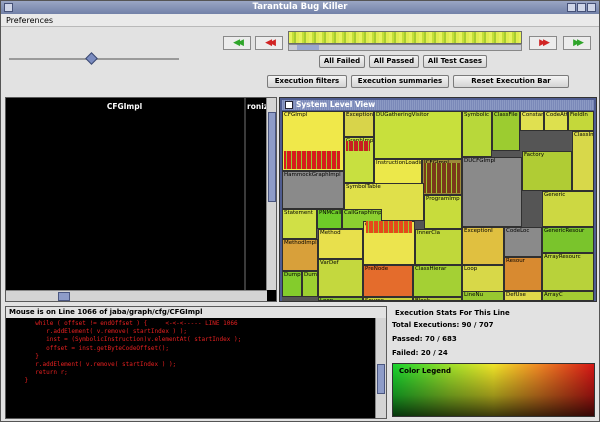  I want to click on execution-bar-scrollbar, so click(405, 47).